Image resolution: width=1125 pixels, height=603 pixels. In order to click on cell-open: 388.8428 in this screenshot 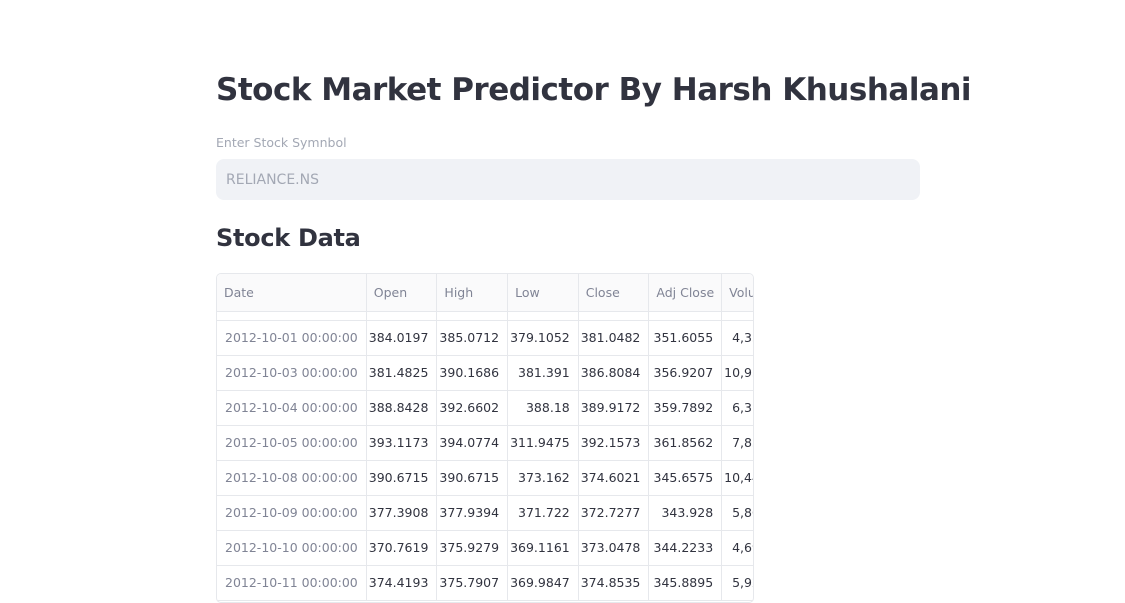, I will do `click(402, 408)`.